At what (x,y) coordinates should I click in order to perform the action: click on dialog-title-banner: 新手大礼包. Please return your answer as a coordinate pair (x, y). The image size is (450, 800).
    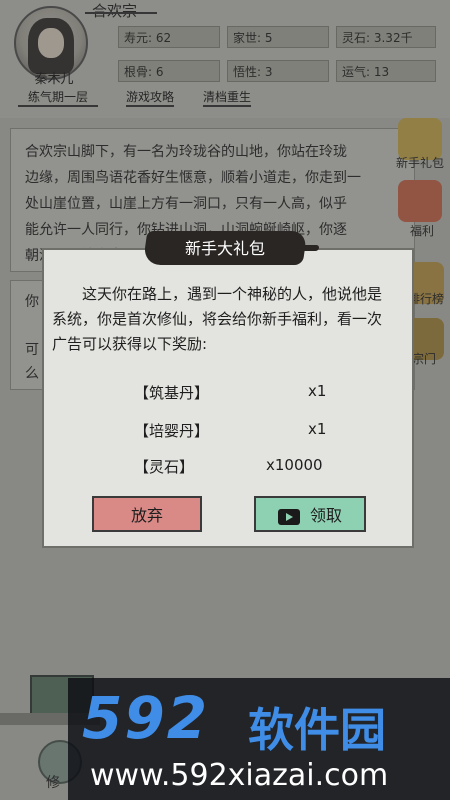
    Looking at the image, I should click on (225, 247).